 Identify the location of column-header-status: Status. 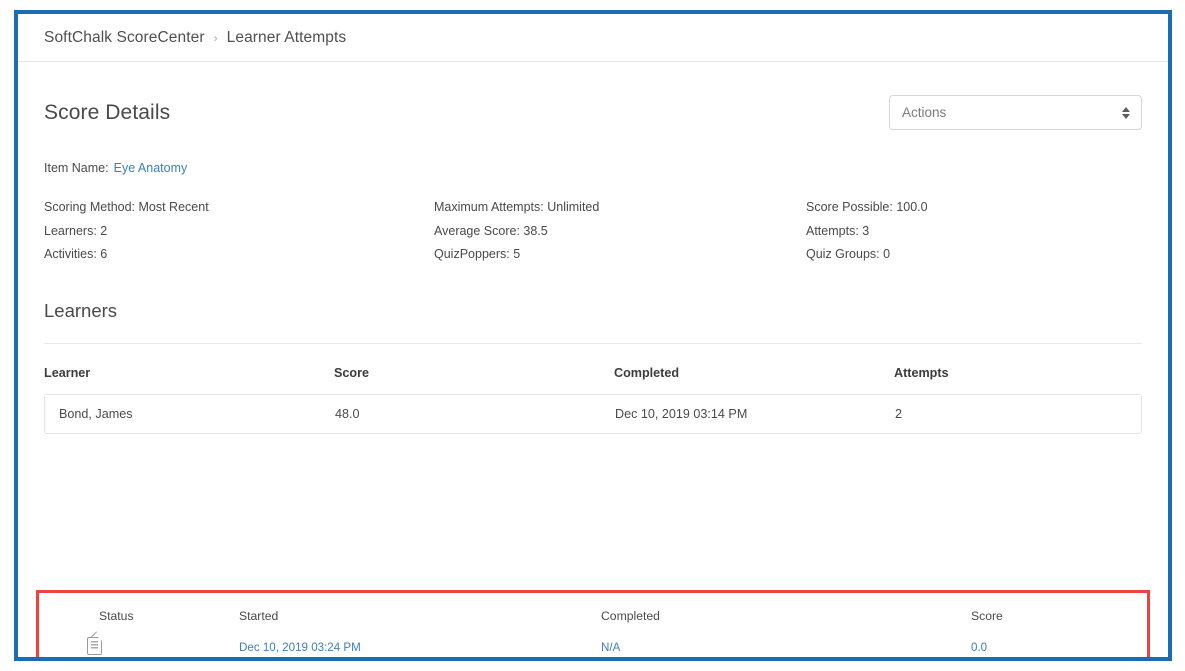
(116, 615).